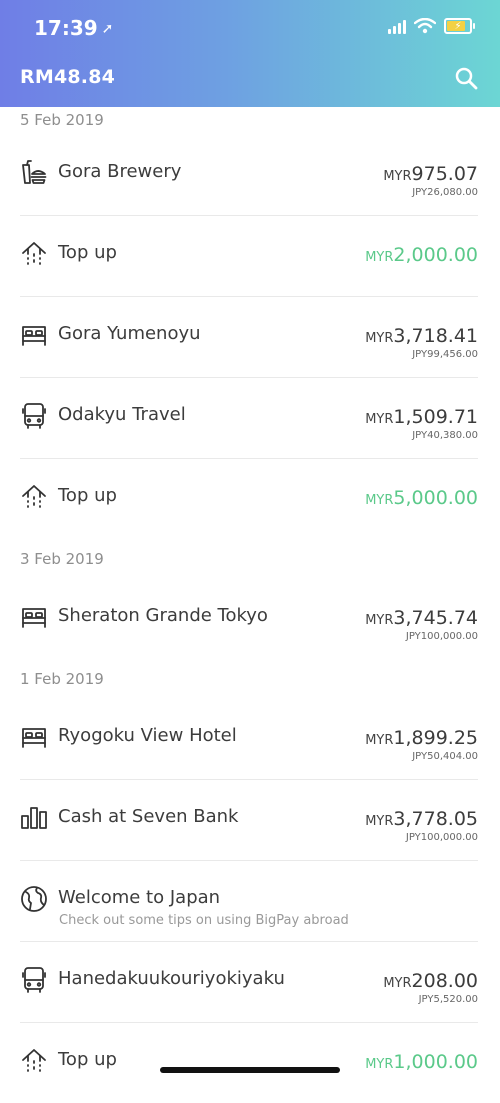  I want to click on amount-value: 208.00, so click(444, 981).